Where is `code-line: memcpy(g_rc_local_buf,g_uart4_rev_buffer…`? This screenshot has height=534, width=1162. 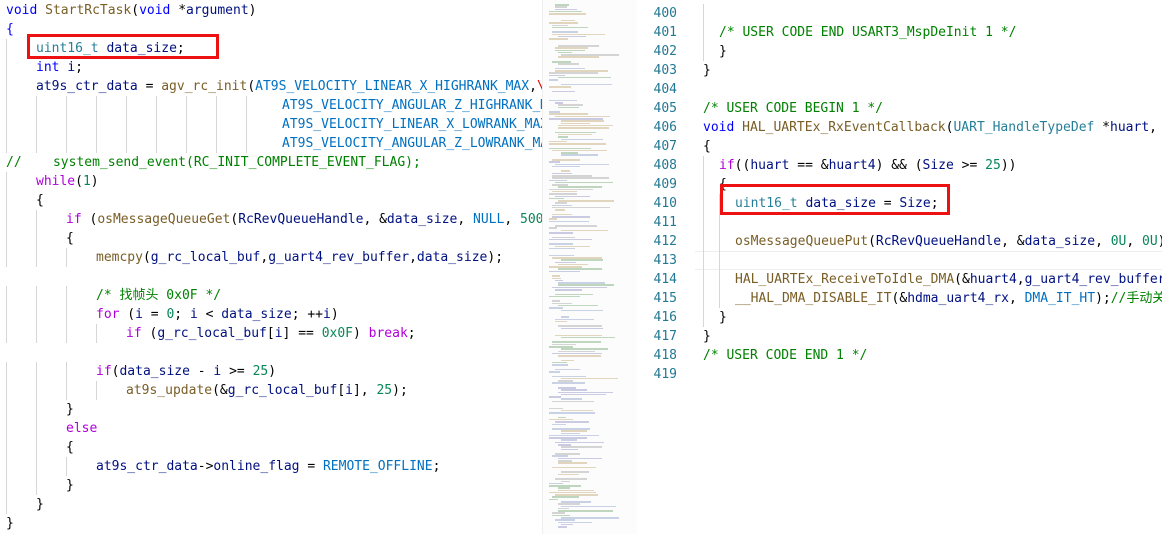
code-line: memcpy(g_rc_local_buf,g_uart4_rev_buffer… is located at coordinates (299, 257).